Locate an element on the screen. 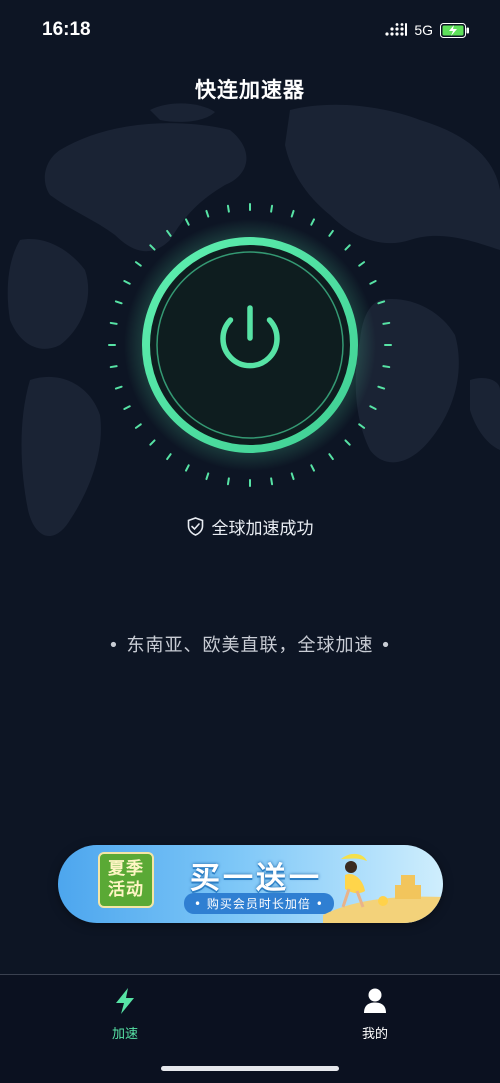 This screenshot has width=500, height=1083. app-title: 快连加速器 is located at coordinates (250, 90).